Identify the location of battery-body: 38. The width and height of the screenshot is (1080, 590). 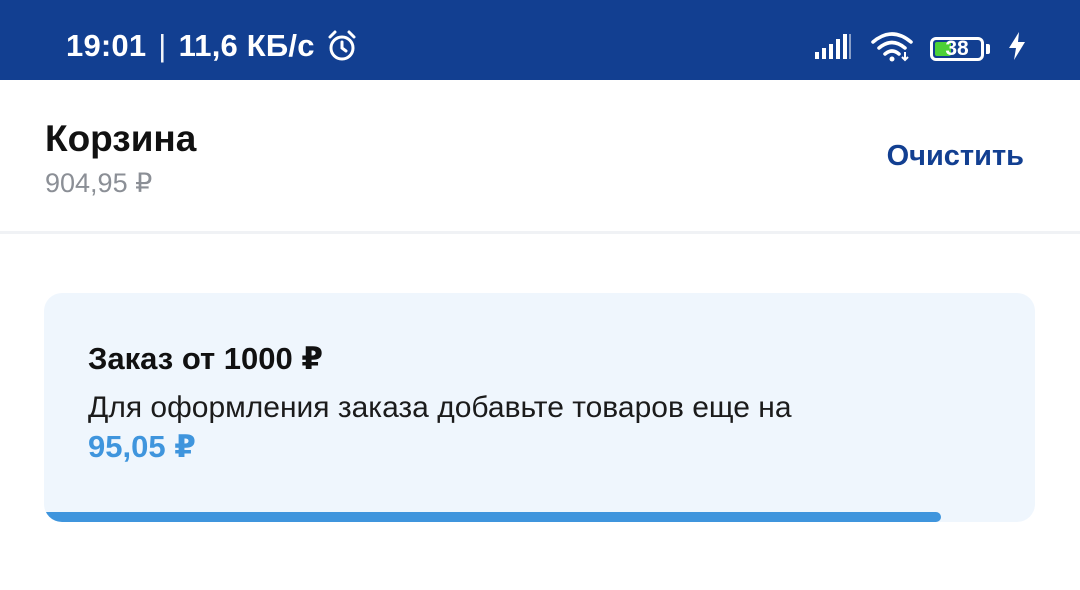
(957, 48).